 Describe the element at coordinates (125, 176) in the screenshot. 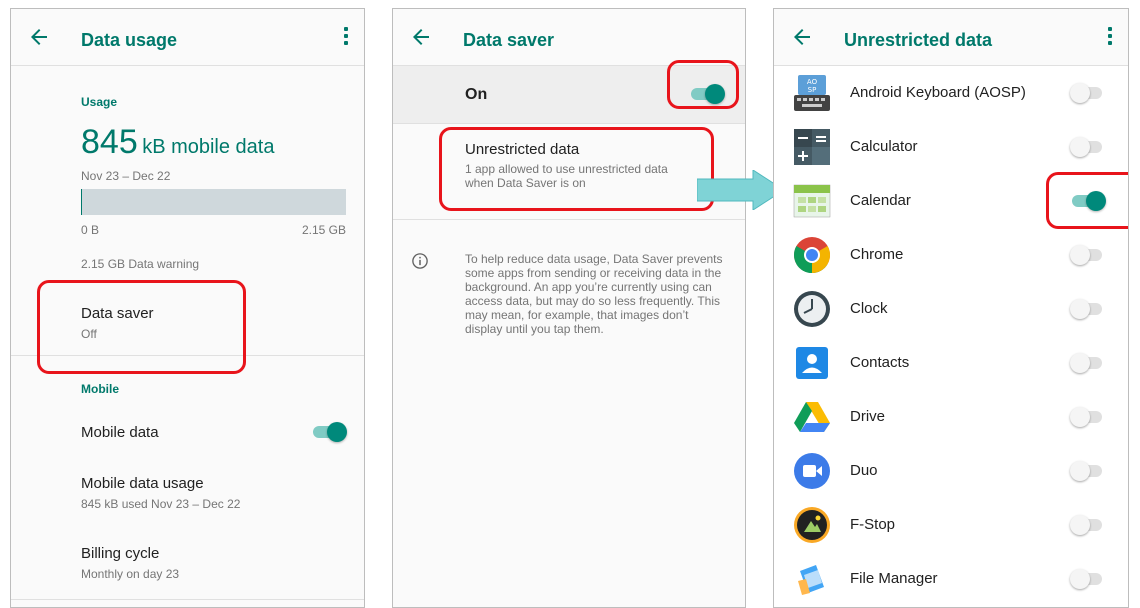

I see `usage-period: Nov 23 – Dec 22` at that location.